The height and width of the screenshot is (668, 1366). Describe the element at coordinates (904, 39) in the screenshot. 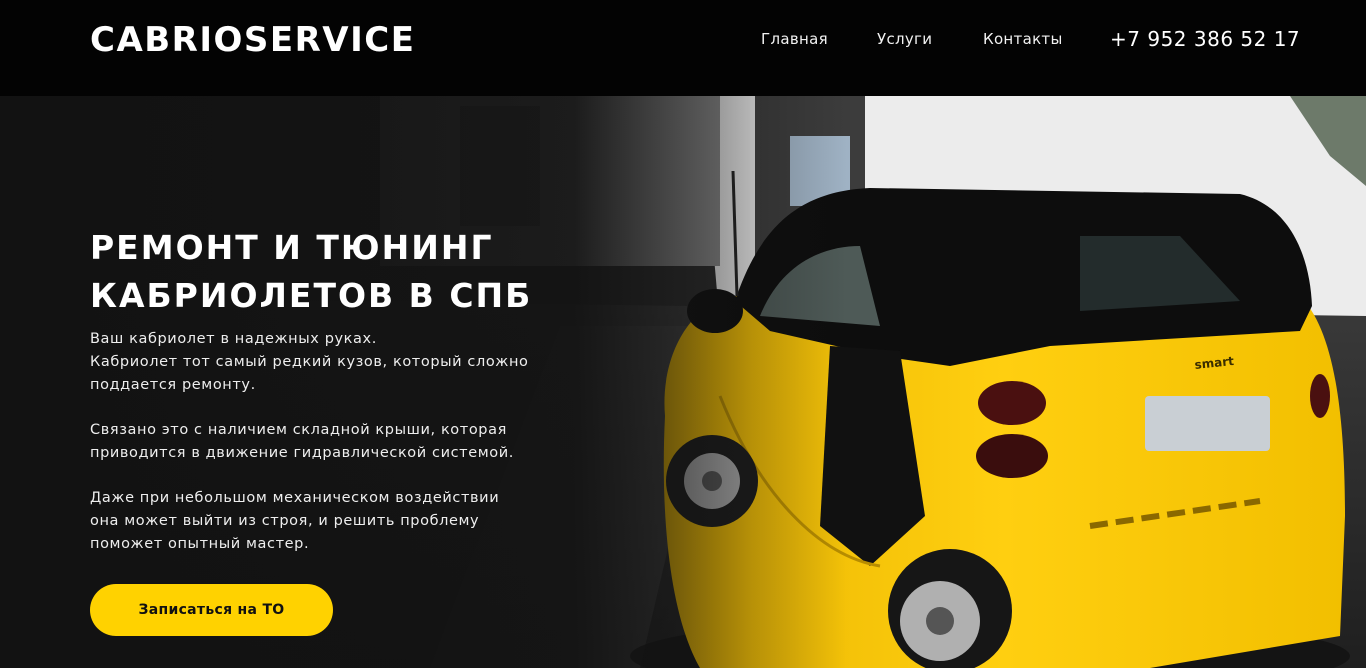

I see `nav-link-services: Услуги` at that location.